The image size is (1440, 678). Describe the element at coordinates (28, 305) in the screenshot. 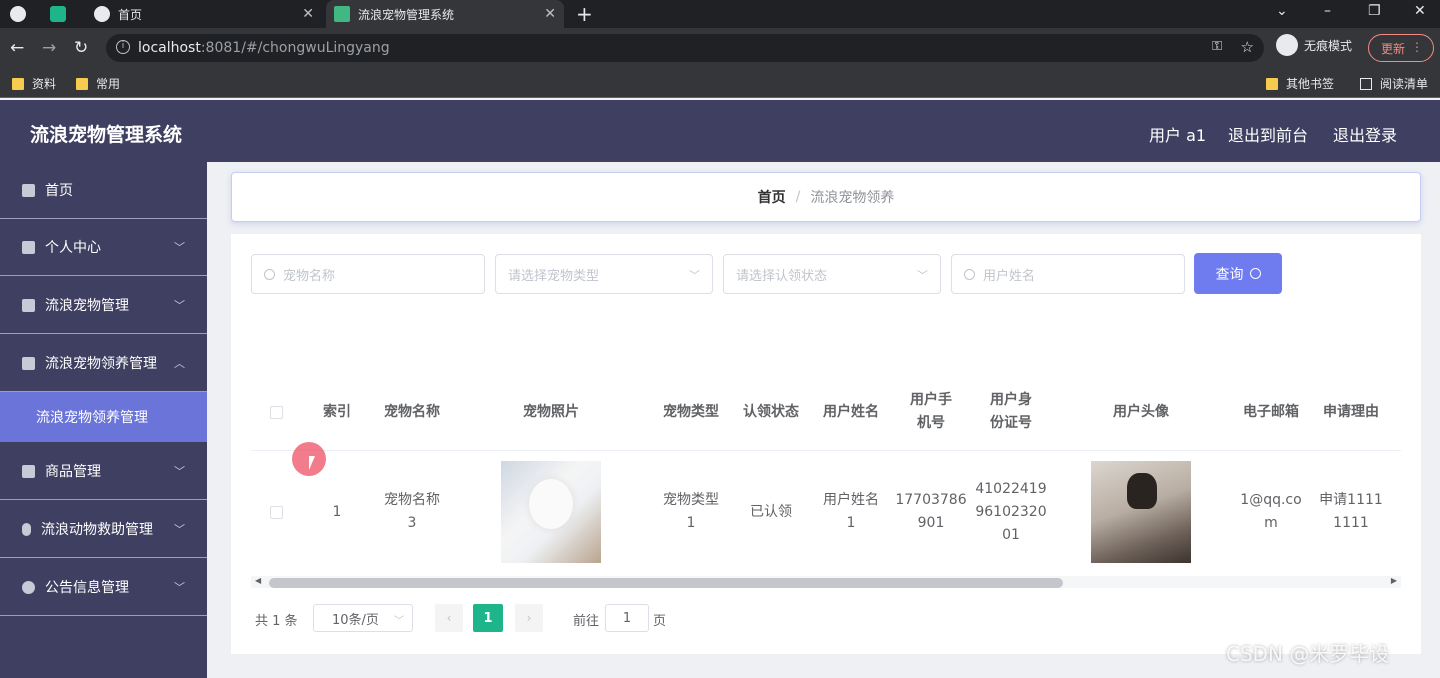

I see `clipboard-icon` at that location.